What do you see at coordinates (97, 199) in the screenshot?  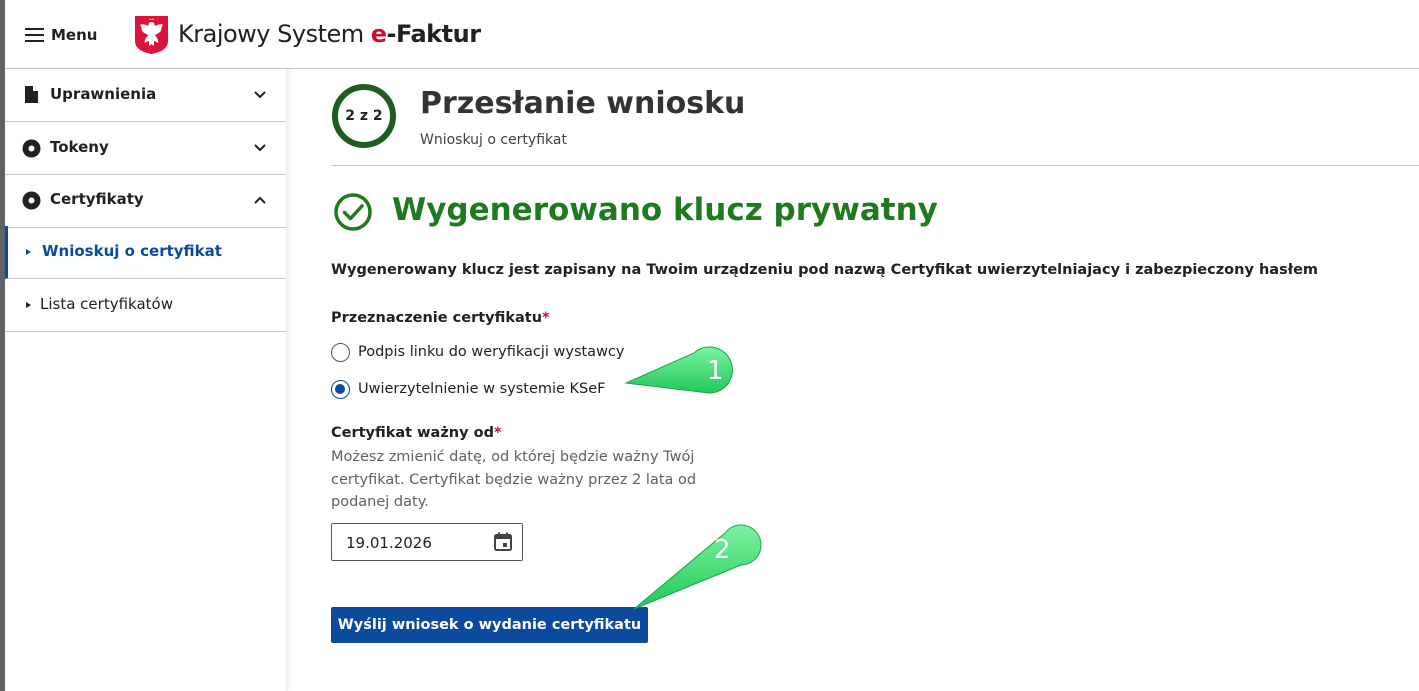 I see `sidebar-item-label: Certyfikaty` at bounding box center [97, 199].